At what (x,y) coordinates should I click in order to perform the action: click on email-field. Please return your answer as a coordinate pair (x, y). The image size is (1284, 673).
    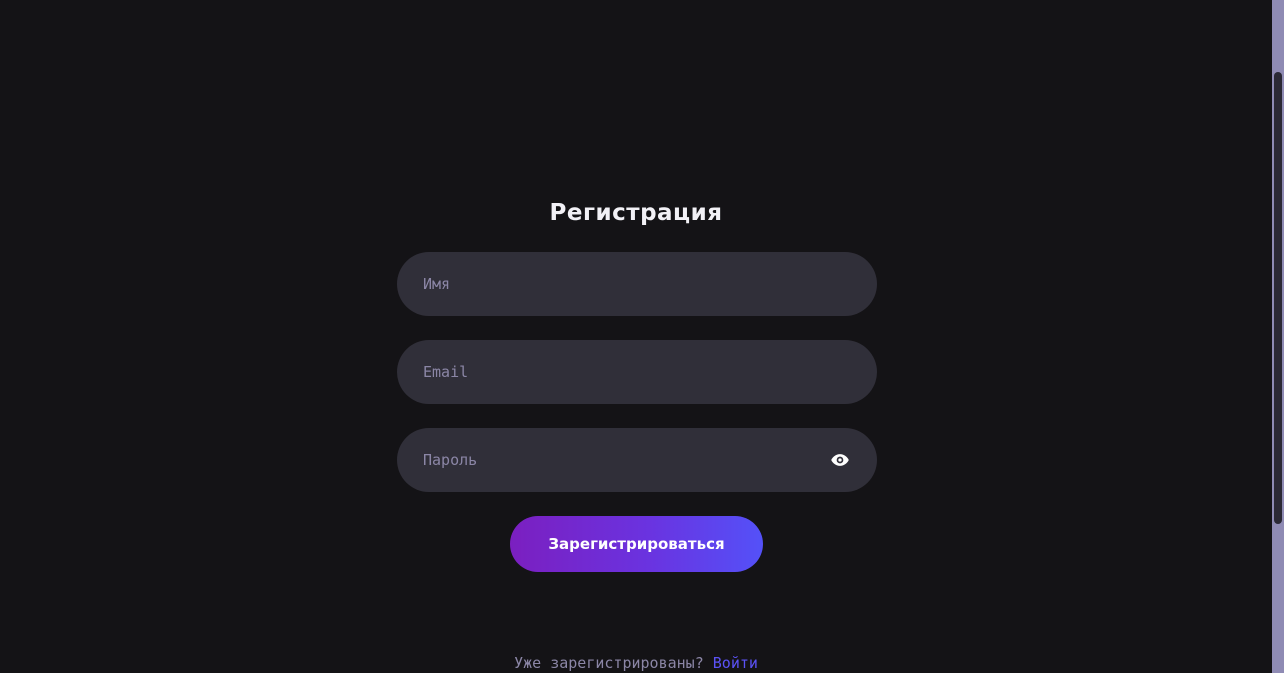
    Looking at the image, I should click on (637, 372).